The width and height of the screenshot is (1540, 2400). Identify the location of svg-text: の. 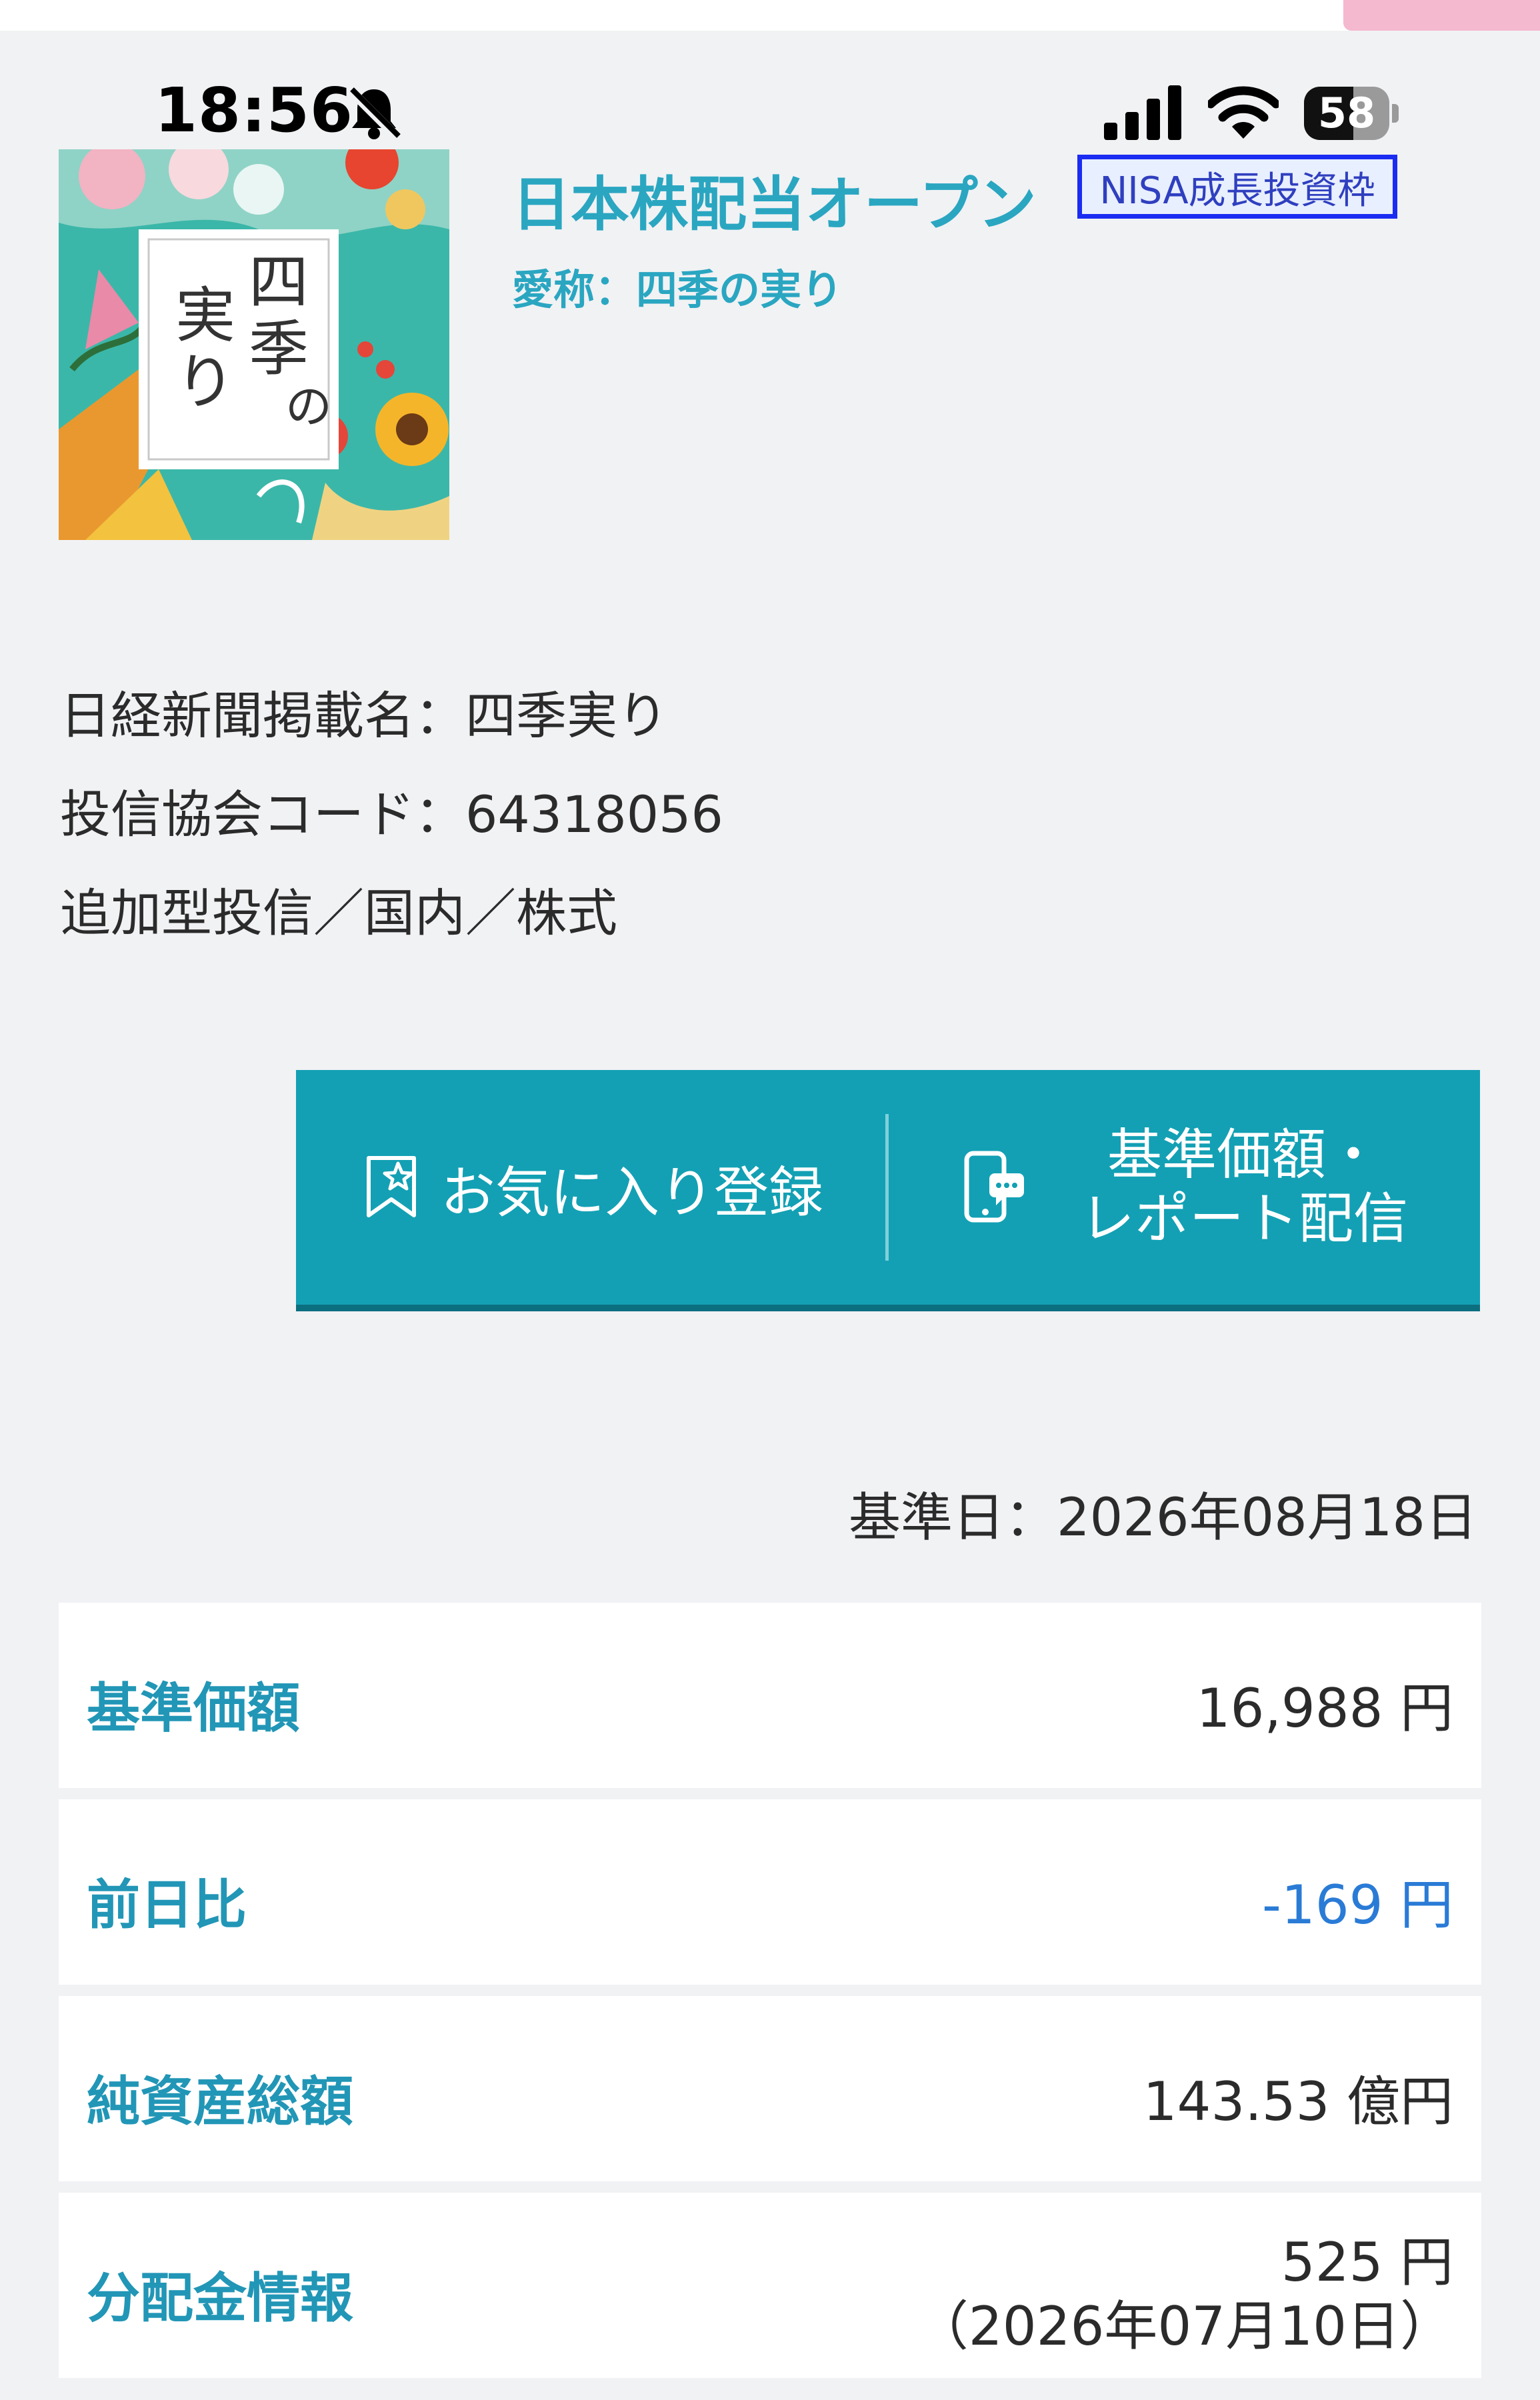
(308, 406).